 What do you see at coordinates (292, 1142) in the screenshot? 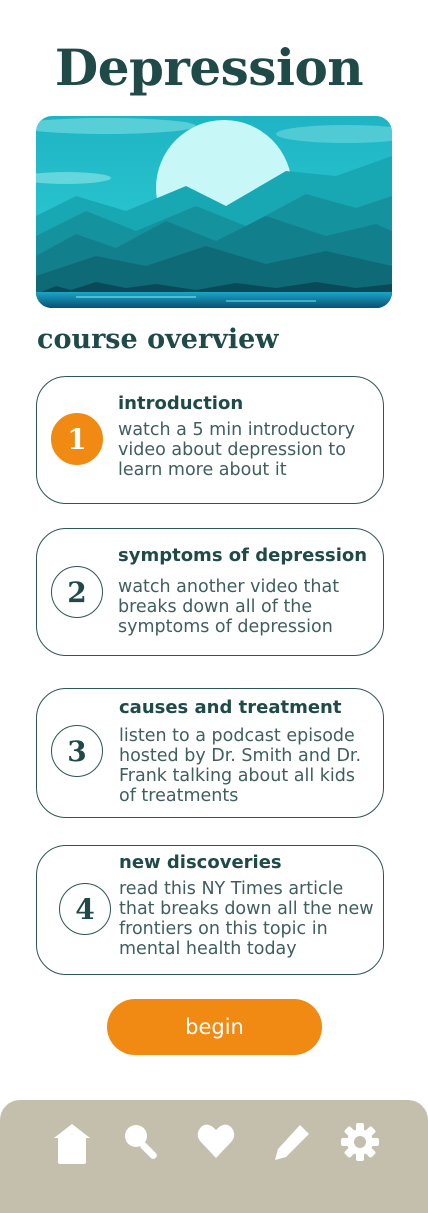
I see `pencil-icon` at bounding box center [292, 1142].